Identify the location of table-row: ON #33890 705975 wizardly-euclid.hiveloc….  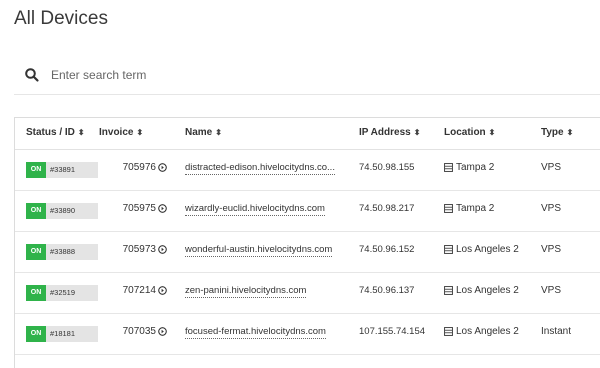
(307, 211).